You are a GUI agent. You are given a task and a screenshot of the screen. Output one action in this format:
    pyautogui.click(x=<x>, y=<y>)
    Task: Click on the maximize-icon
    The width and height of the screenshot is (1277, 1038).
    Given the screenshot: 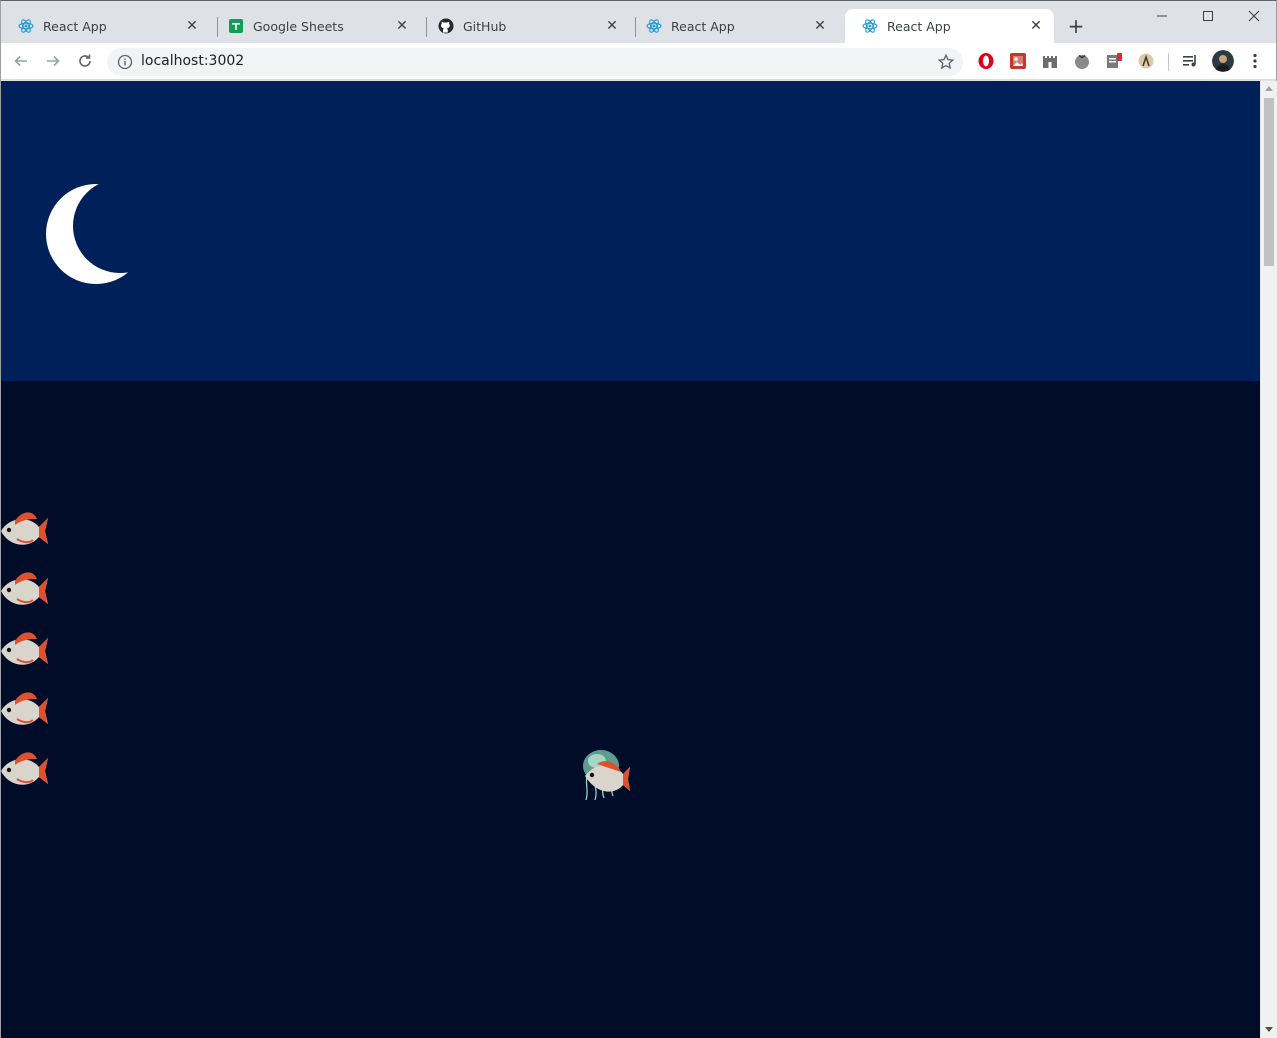 What is the action you would take?
    pyautogui.click(x=1208, y=16)
    